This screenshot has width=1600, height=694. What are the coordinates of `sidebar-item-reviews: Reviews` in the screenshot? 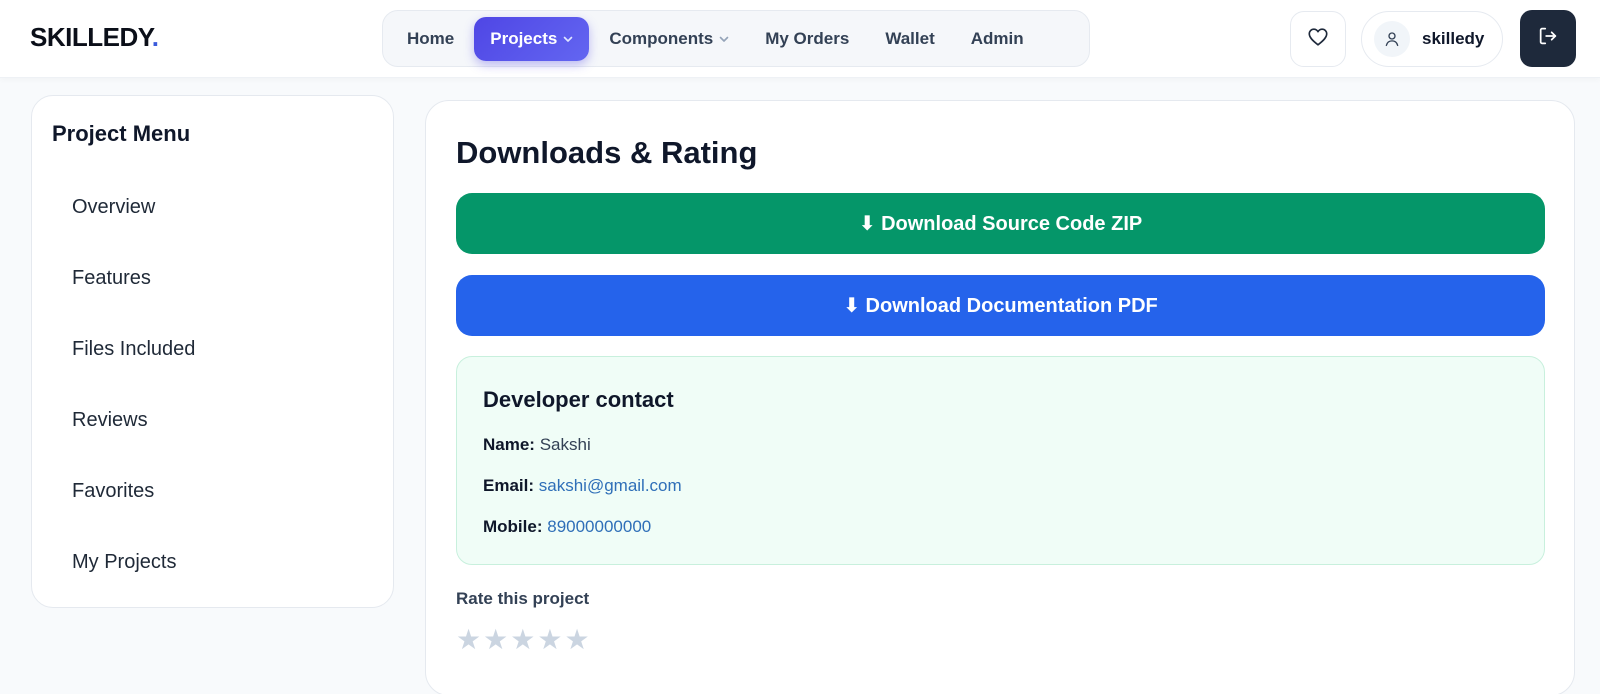 It's located at (212, 420).